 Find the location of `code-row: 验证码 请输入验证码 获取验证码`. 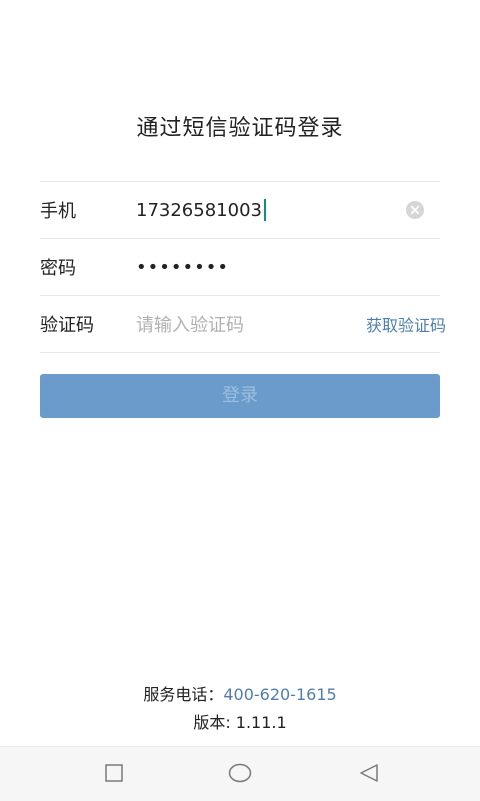

code-row: 验证码 请输入验证码 获取验证码 is located at coordinates (243, 324).